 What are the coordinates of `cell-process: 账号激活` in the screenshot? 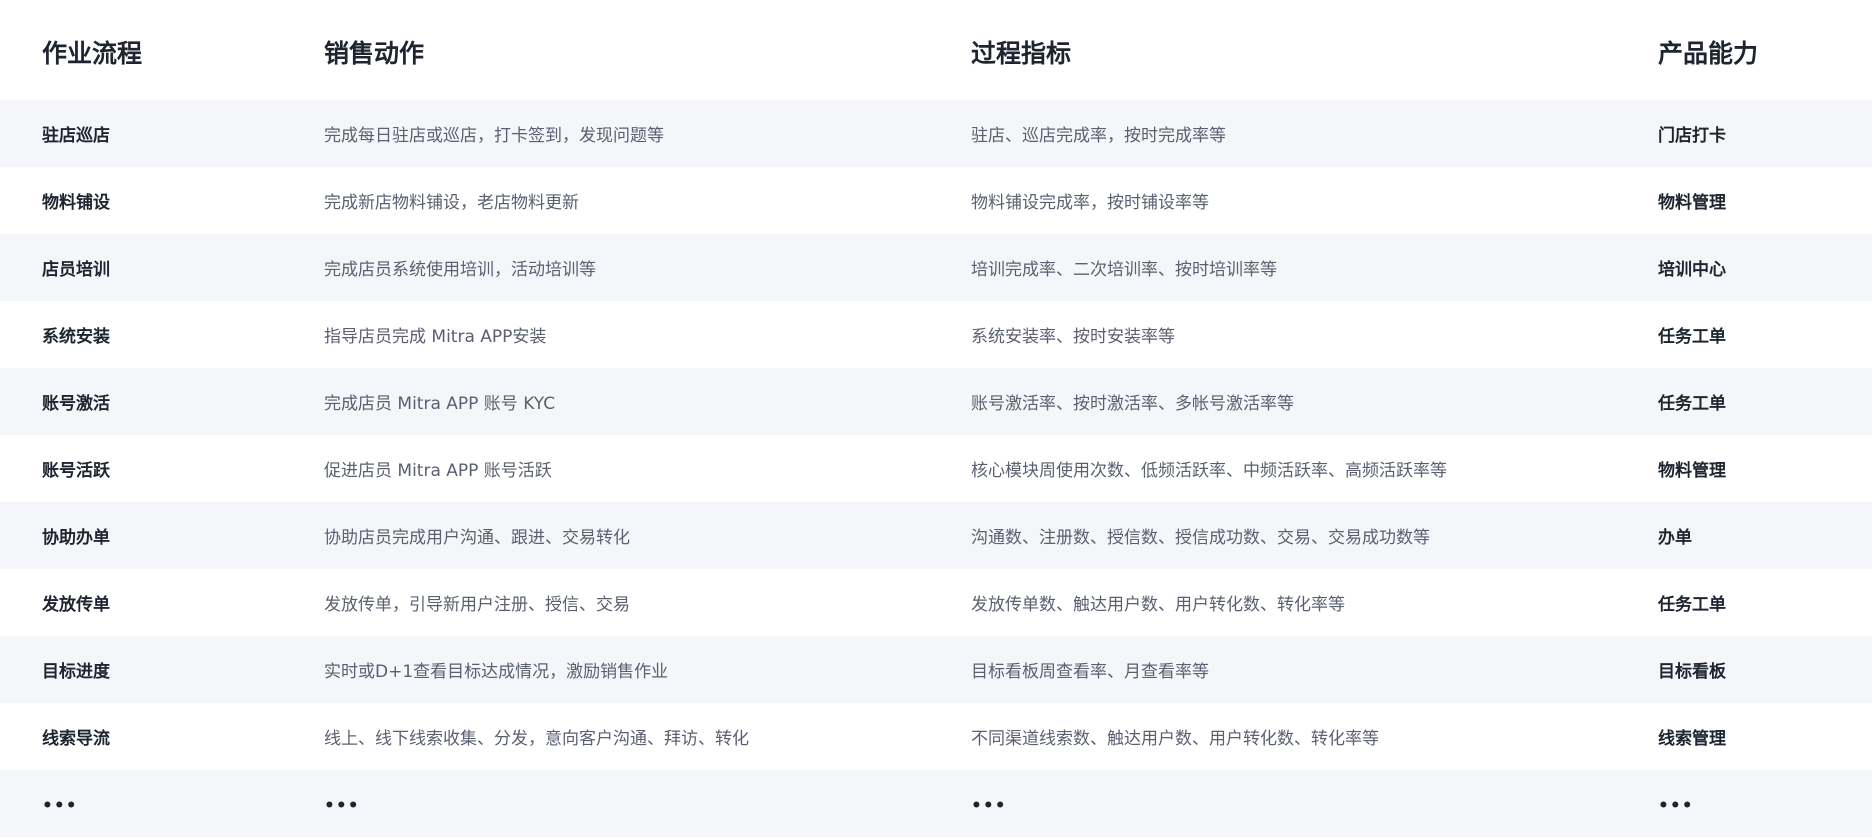 It's located at (76, 404).